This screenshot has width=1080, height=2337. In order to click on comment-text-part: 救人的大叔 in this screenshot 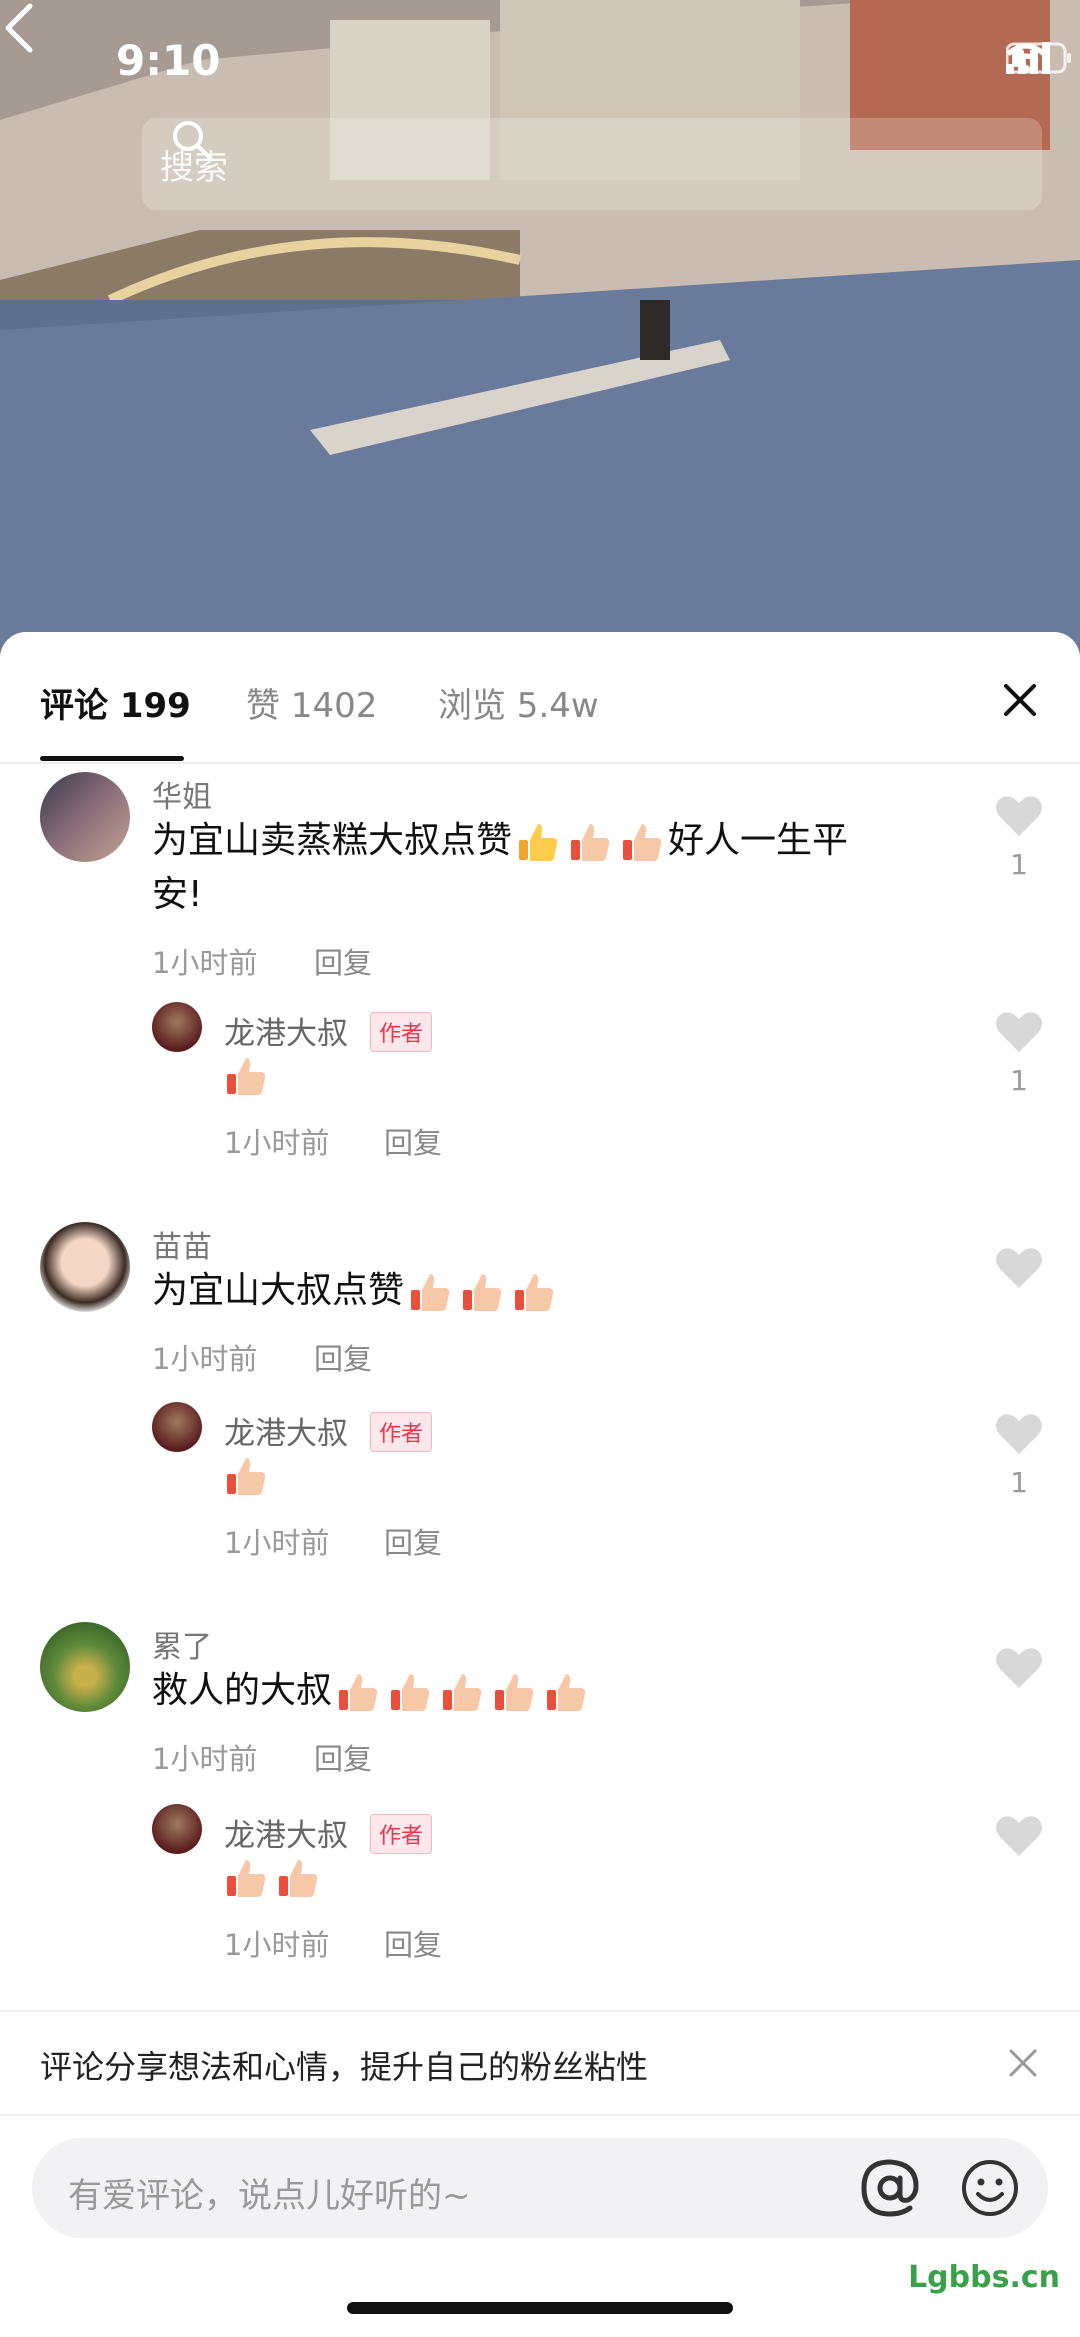, I will do `click(242, 1690)`.